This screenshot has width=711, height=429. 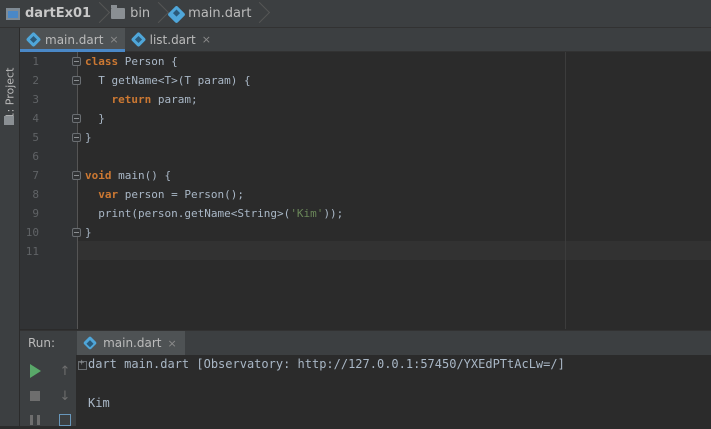 I want to click on right-margin-guide, so click(x=565, y=190).